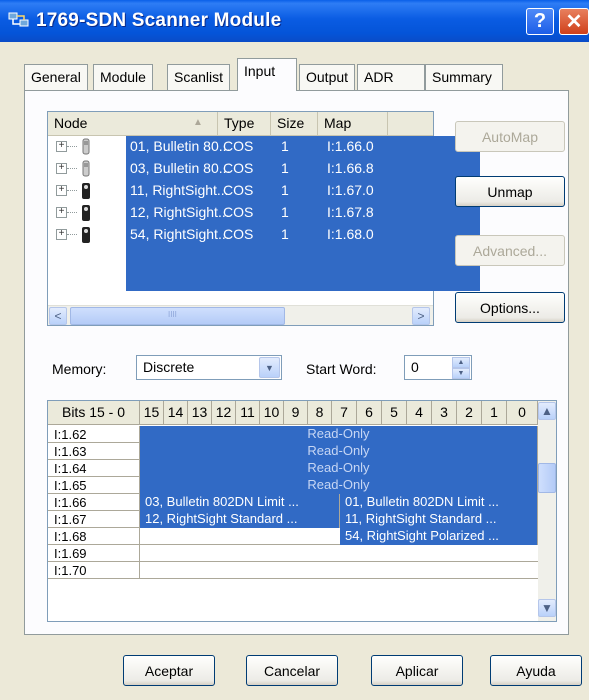 This screenshot has width=589, height=700. What do you see at coordinates (547, 511) in the screenshot?
I see `vertical-scrollbar: ▲ ▼` at bounding box center [547, 511].